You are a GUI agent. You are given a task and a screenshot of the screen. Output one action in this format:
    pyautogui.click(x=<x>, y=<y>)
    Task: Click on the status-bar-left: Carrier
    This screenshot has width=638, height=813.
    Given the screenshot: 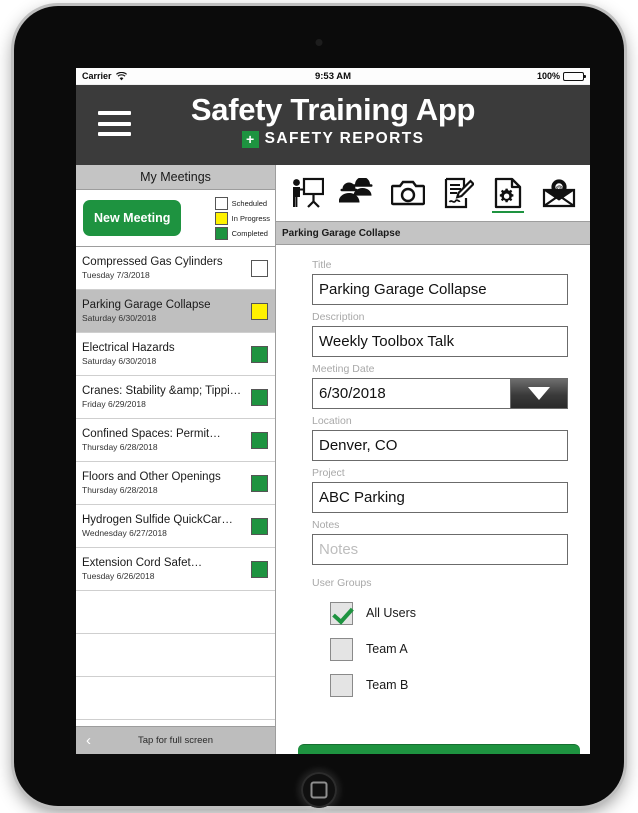 What is the action you would take?
    pyautogui.click(x=198, y=76)
    